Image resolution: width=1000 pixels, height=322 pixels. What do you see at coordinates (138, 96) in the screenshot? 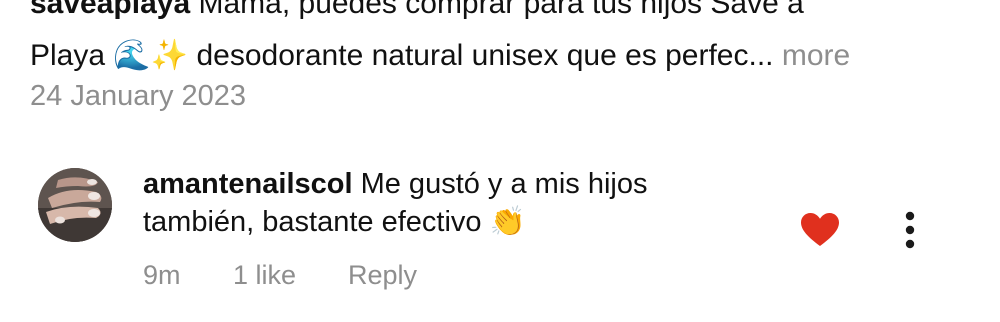
I see `post-date: 24 January 2023` at bounding box center [138, 96].